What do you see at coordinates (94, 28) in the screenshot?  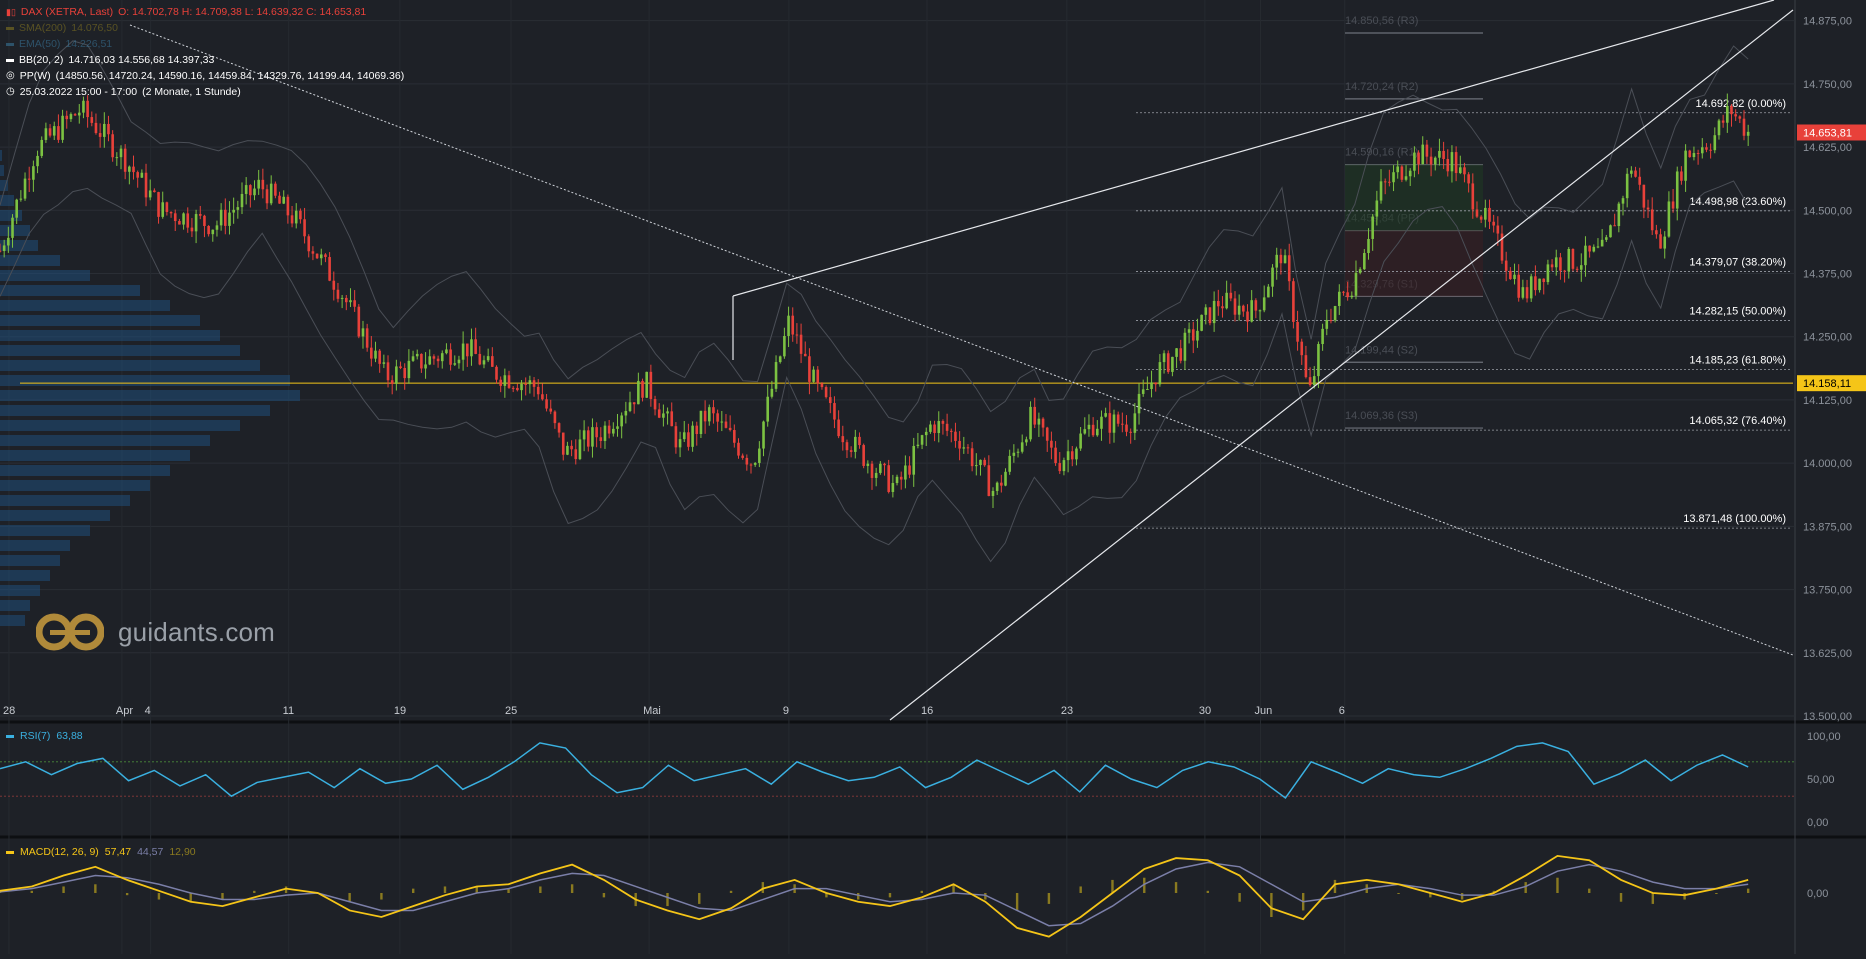 I see `sma-value: 14.076,50` at bounding box center [94, 28].